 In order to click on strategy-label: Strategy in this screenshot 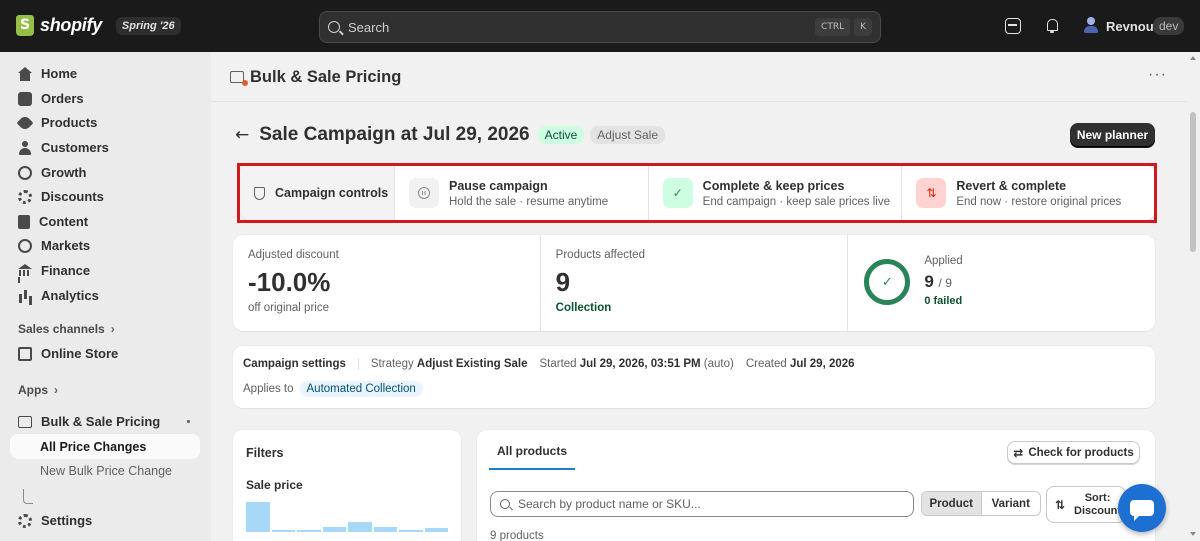, I will do `click(392, 364)`.